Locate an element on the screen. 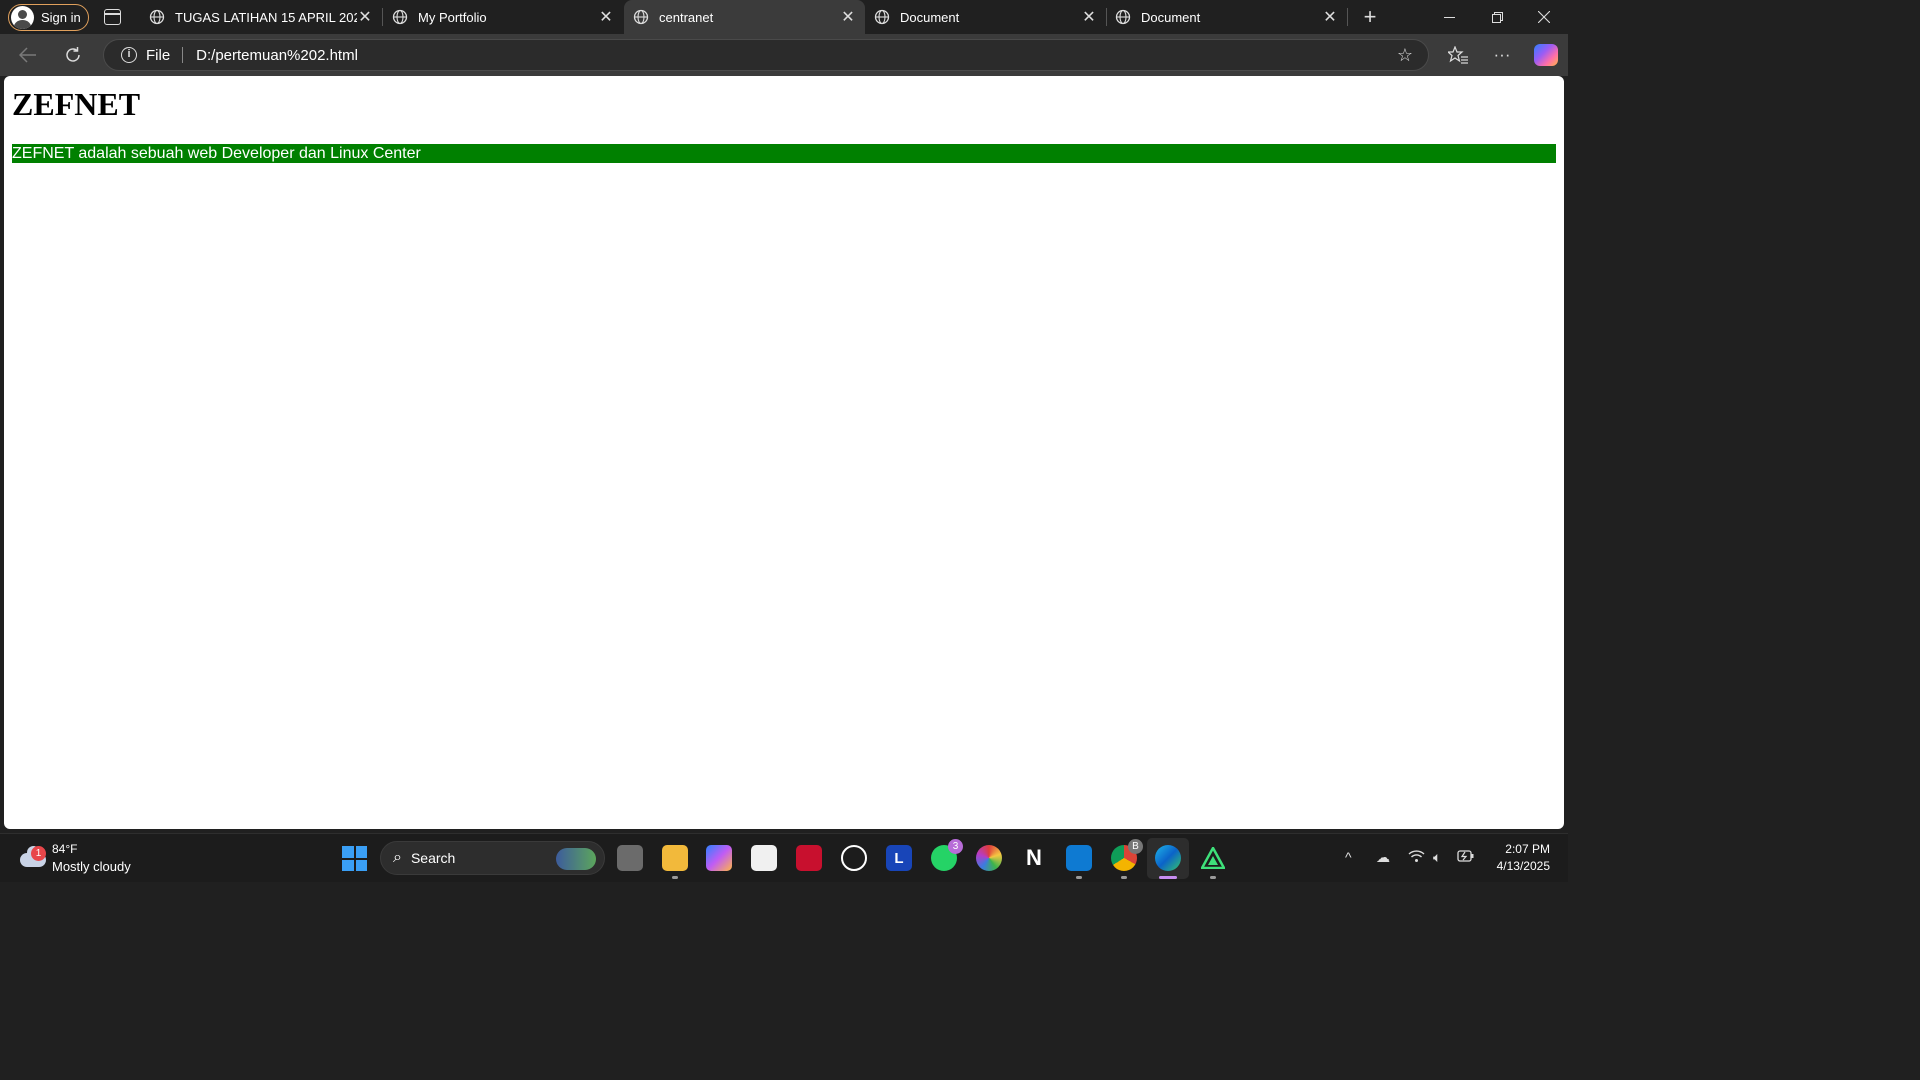 The height and width of the screenshot is (1080, 1920). arrow-left-icon is located at coordinates (27, 55).